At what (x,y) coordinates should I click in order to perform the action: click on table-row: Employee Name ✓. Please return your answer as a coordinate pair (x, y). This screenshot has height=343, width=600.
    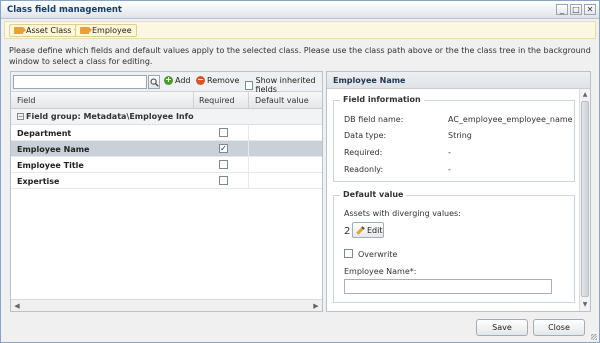
    Looking at the image, I should click on (166, 149).